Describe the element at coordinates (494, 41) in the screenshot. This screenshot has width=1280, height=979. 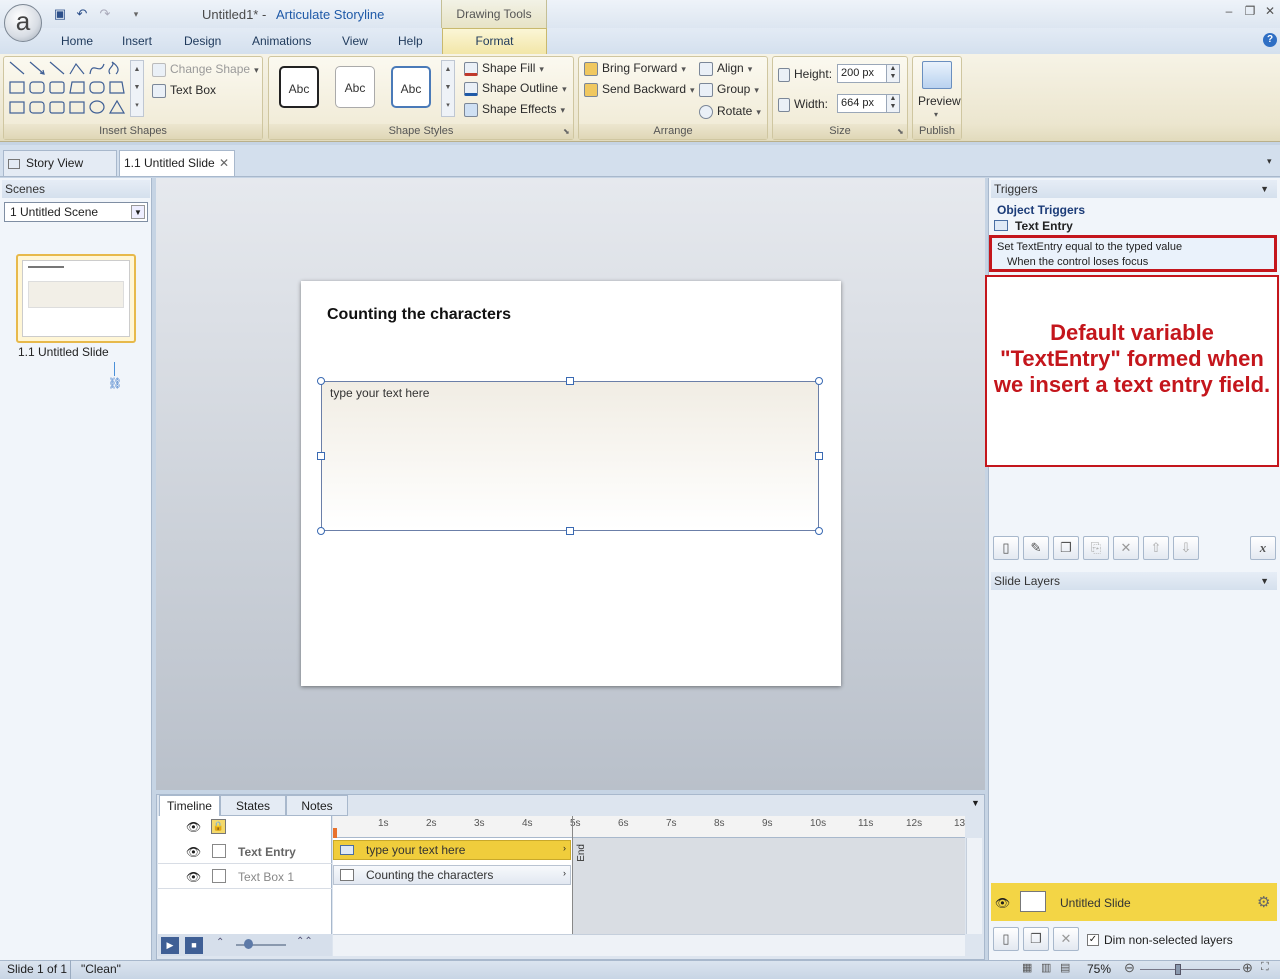
I see `tab-format: Format` at that location.